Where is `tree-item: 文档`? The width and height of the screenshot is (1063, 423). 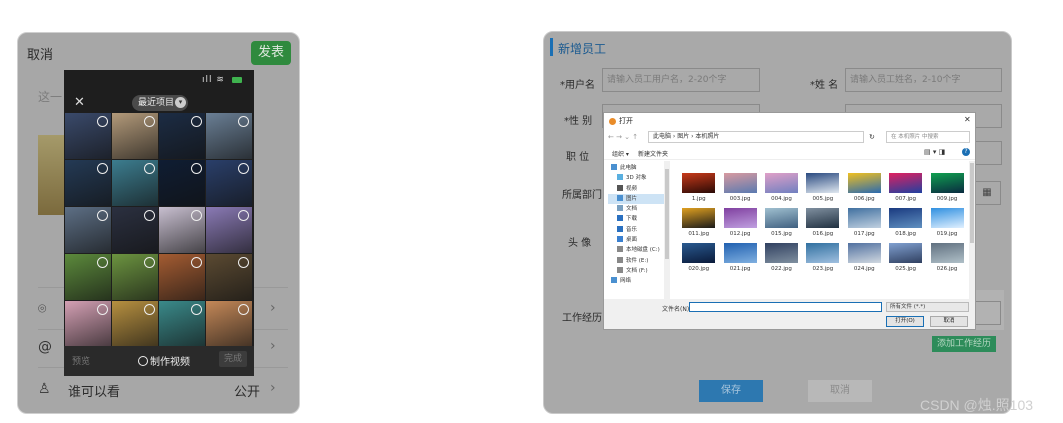
tree-item: 文档 is located at coordinates (637, 209).